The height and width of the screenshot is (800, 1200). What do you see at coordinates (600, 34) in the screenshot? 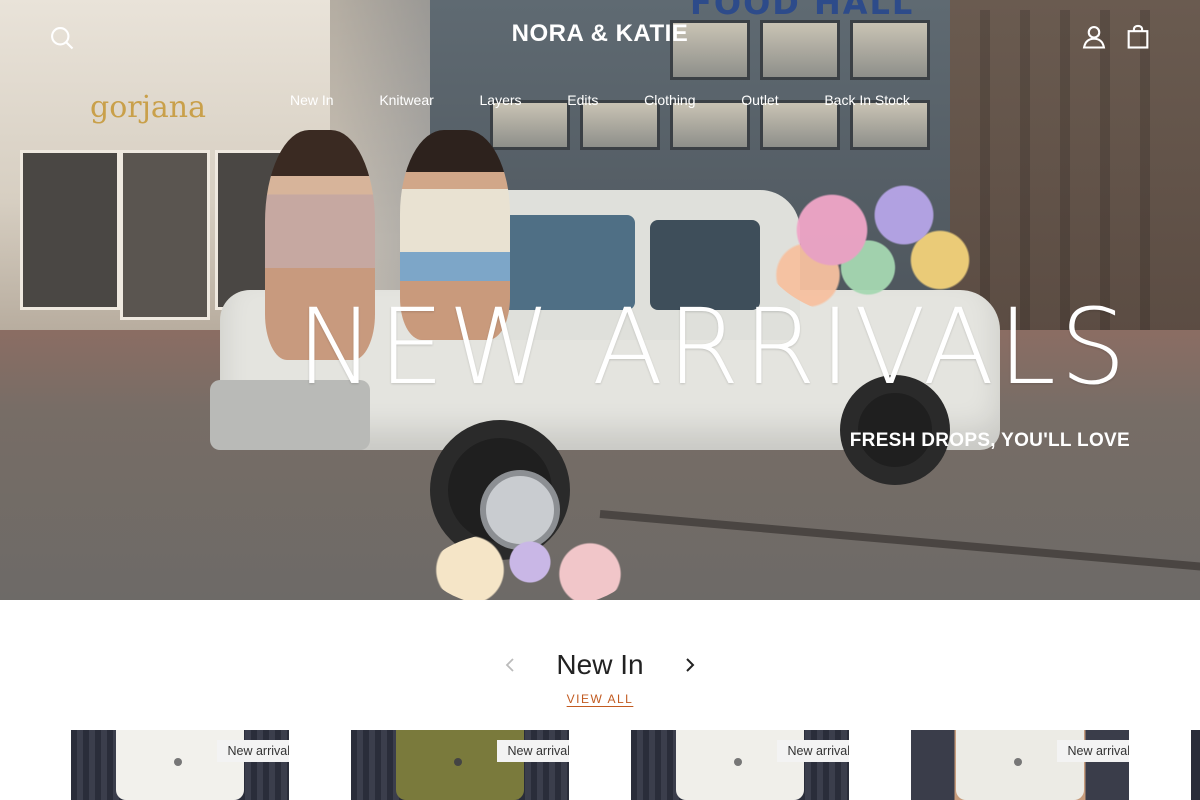
I see `site-logo: NORA & KATIE` at bounding box center [600, 34].